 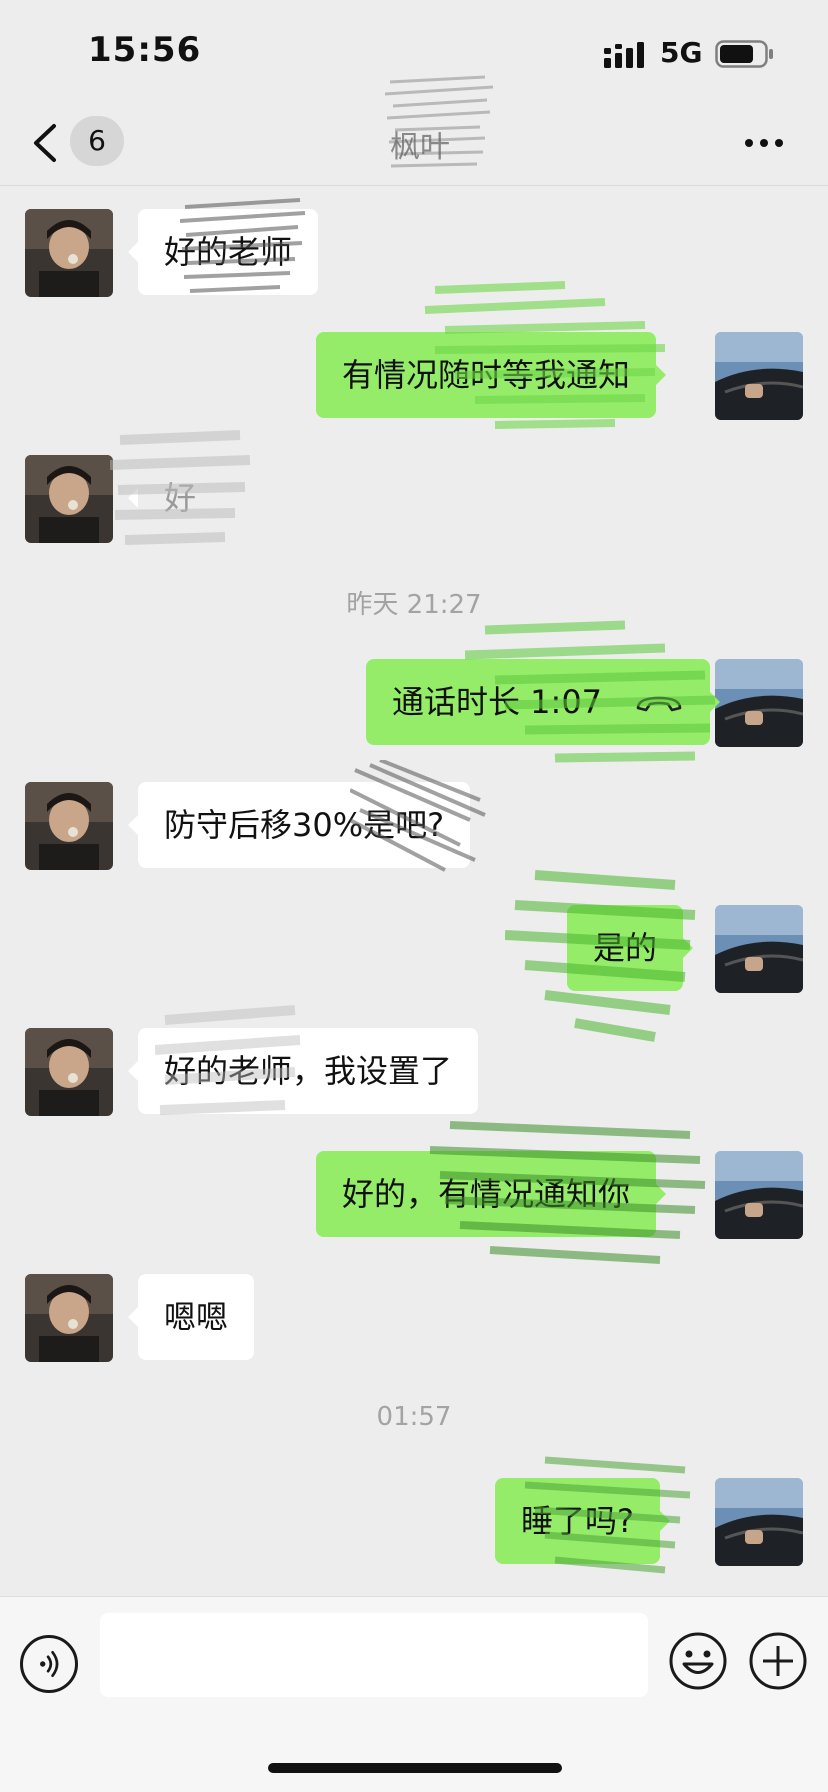 I want to click on emoji-icon, so click(x=698, y=1661).